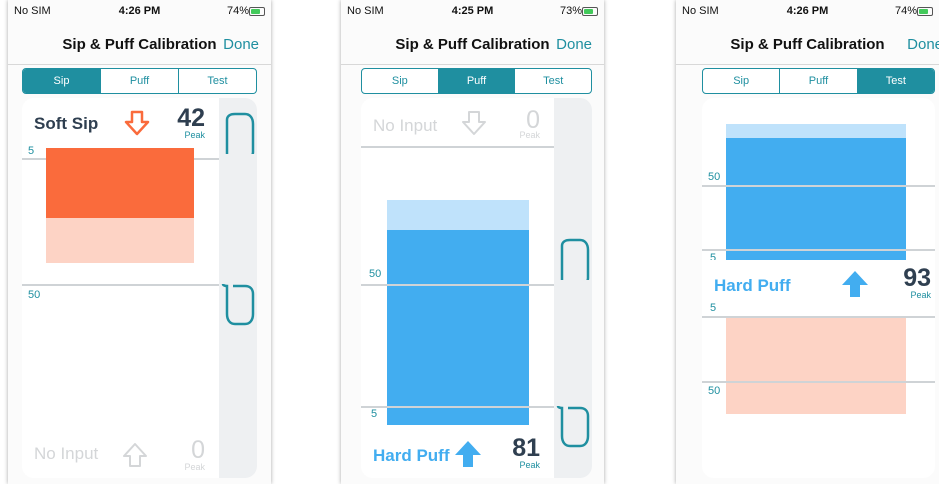  What do you see at coordinates (472, 11) in the screenshot?
I see `status-bar: No SIM 4:25 PM 73%` at bounding box center [472, 11].